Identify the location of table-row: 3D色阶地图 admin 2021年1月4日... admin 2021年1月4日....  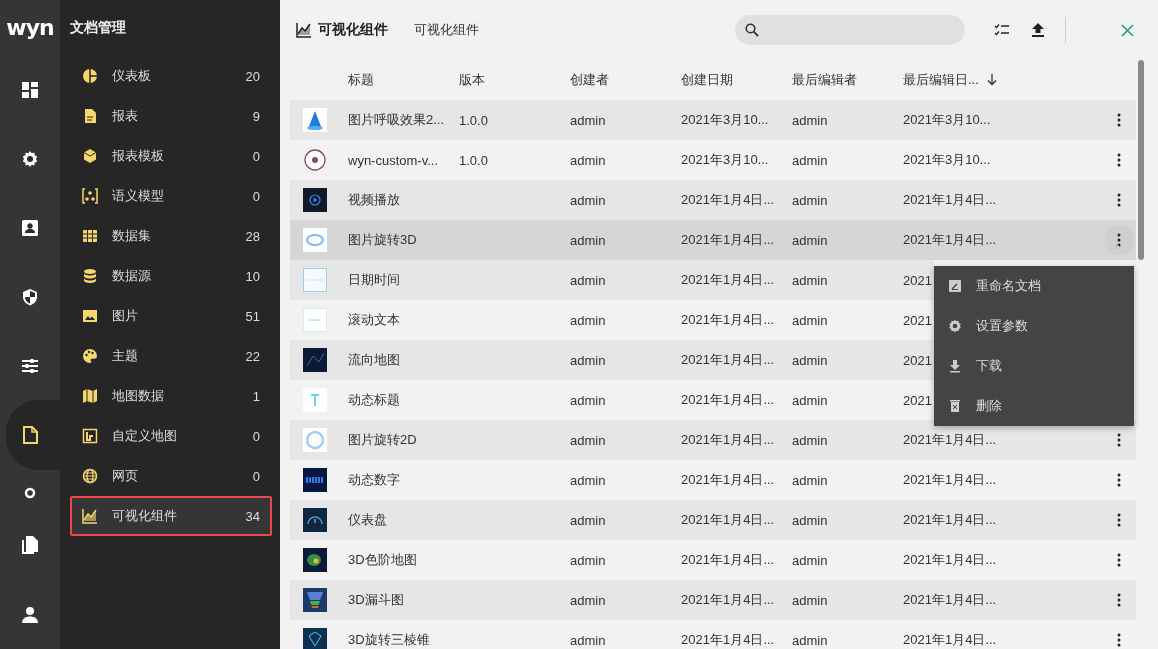
(713, 560).